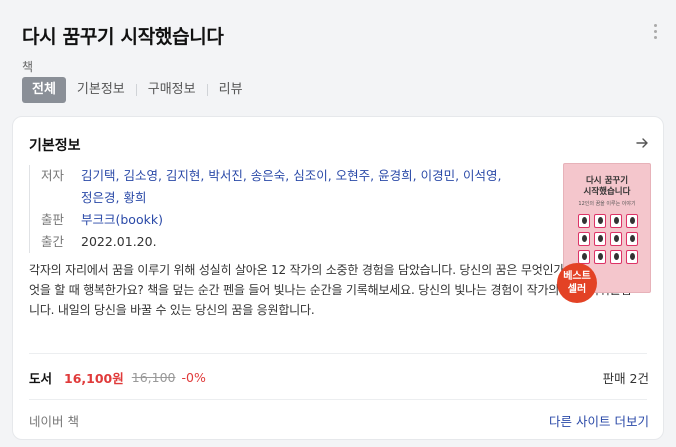  Describe the element at coordinates (577, 283) in the screenshot. I see `bestseller-badge: 베스트 셀러` at that location.